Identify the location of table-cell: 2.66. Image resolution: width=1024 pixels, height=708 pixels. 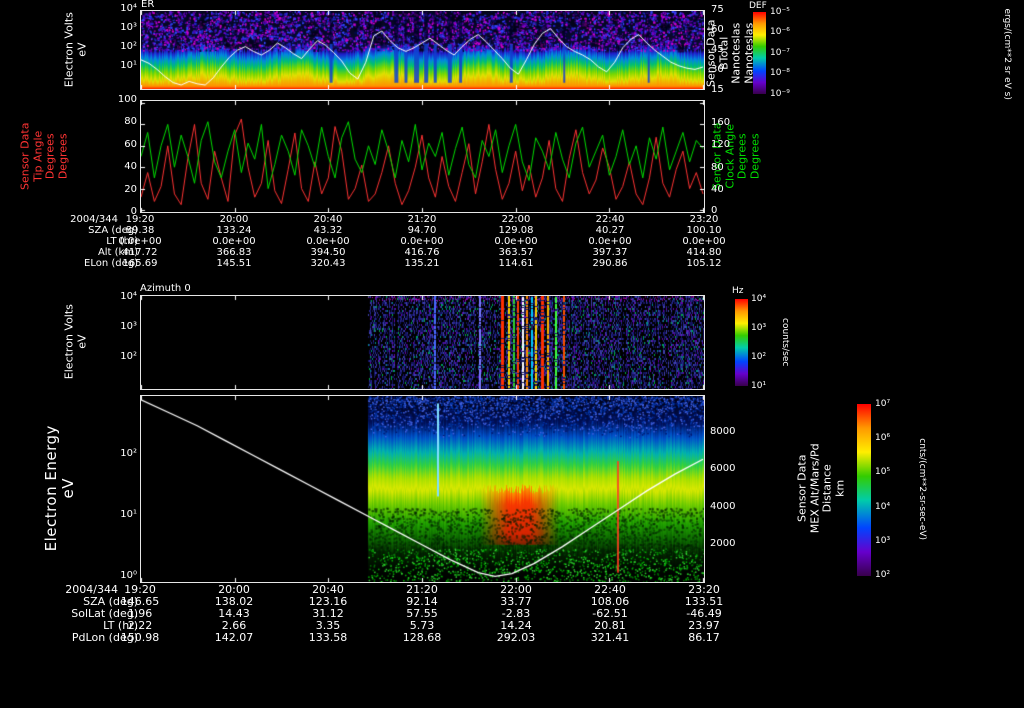
(234, 625).